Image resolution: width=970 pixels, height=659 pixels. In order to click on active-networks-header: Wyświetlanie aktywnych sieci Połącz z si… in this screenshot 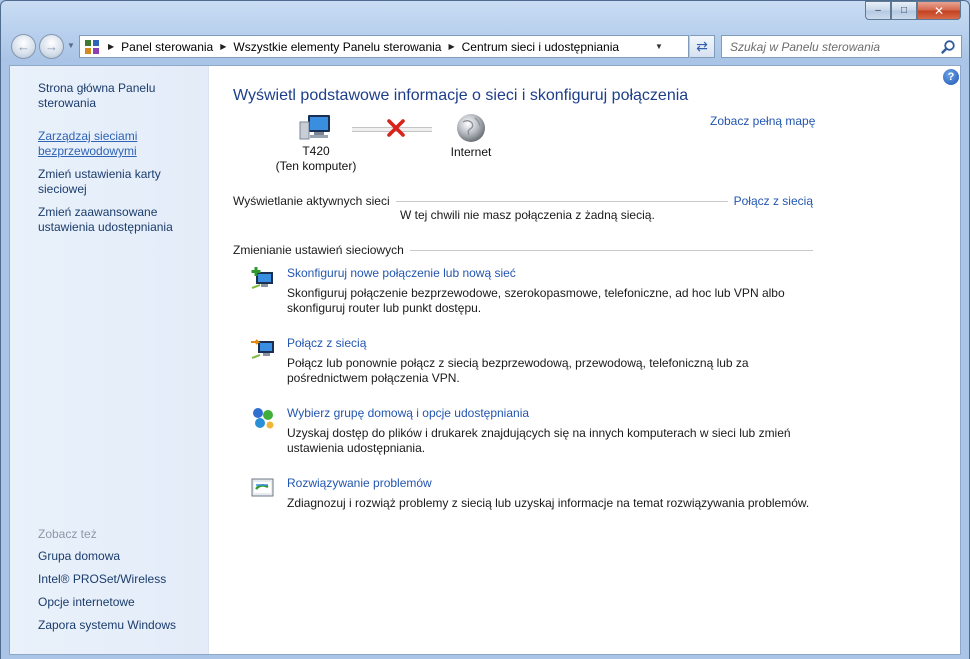, I will do `click(523, 201)`.